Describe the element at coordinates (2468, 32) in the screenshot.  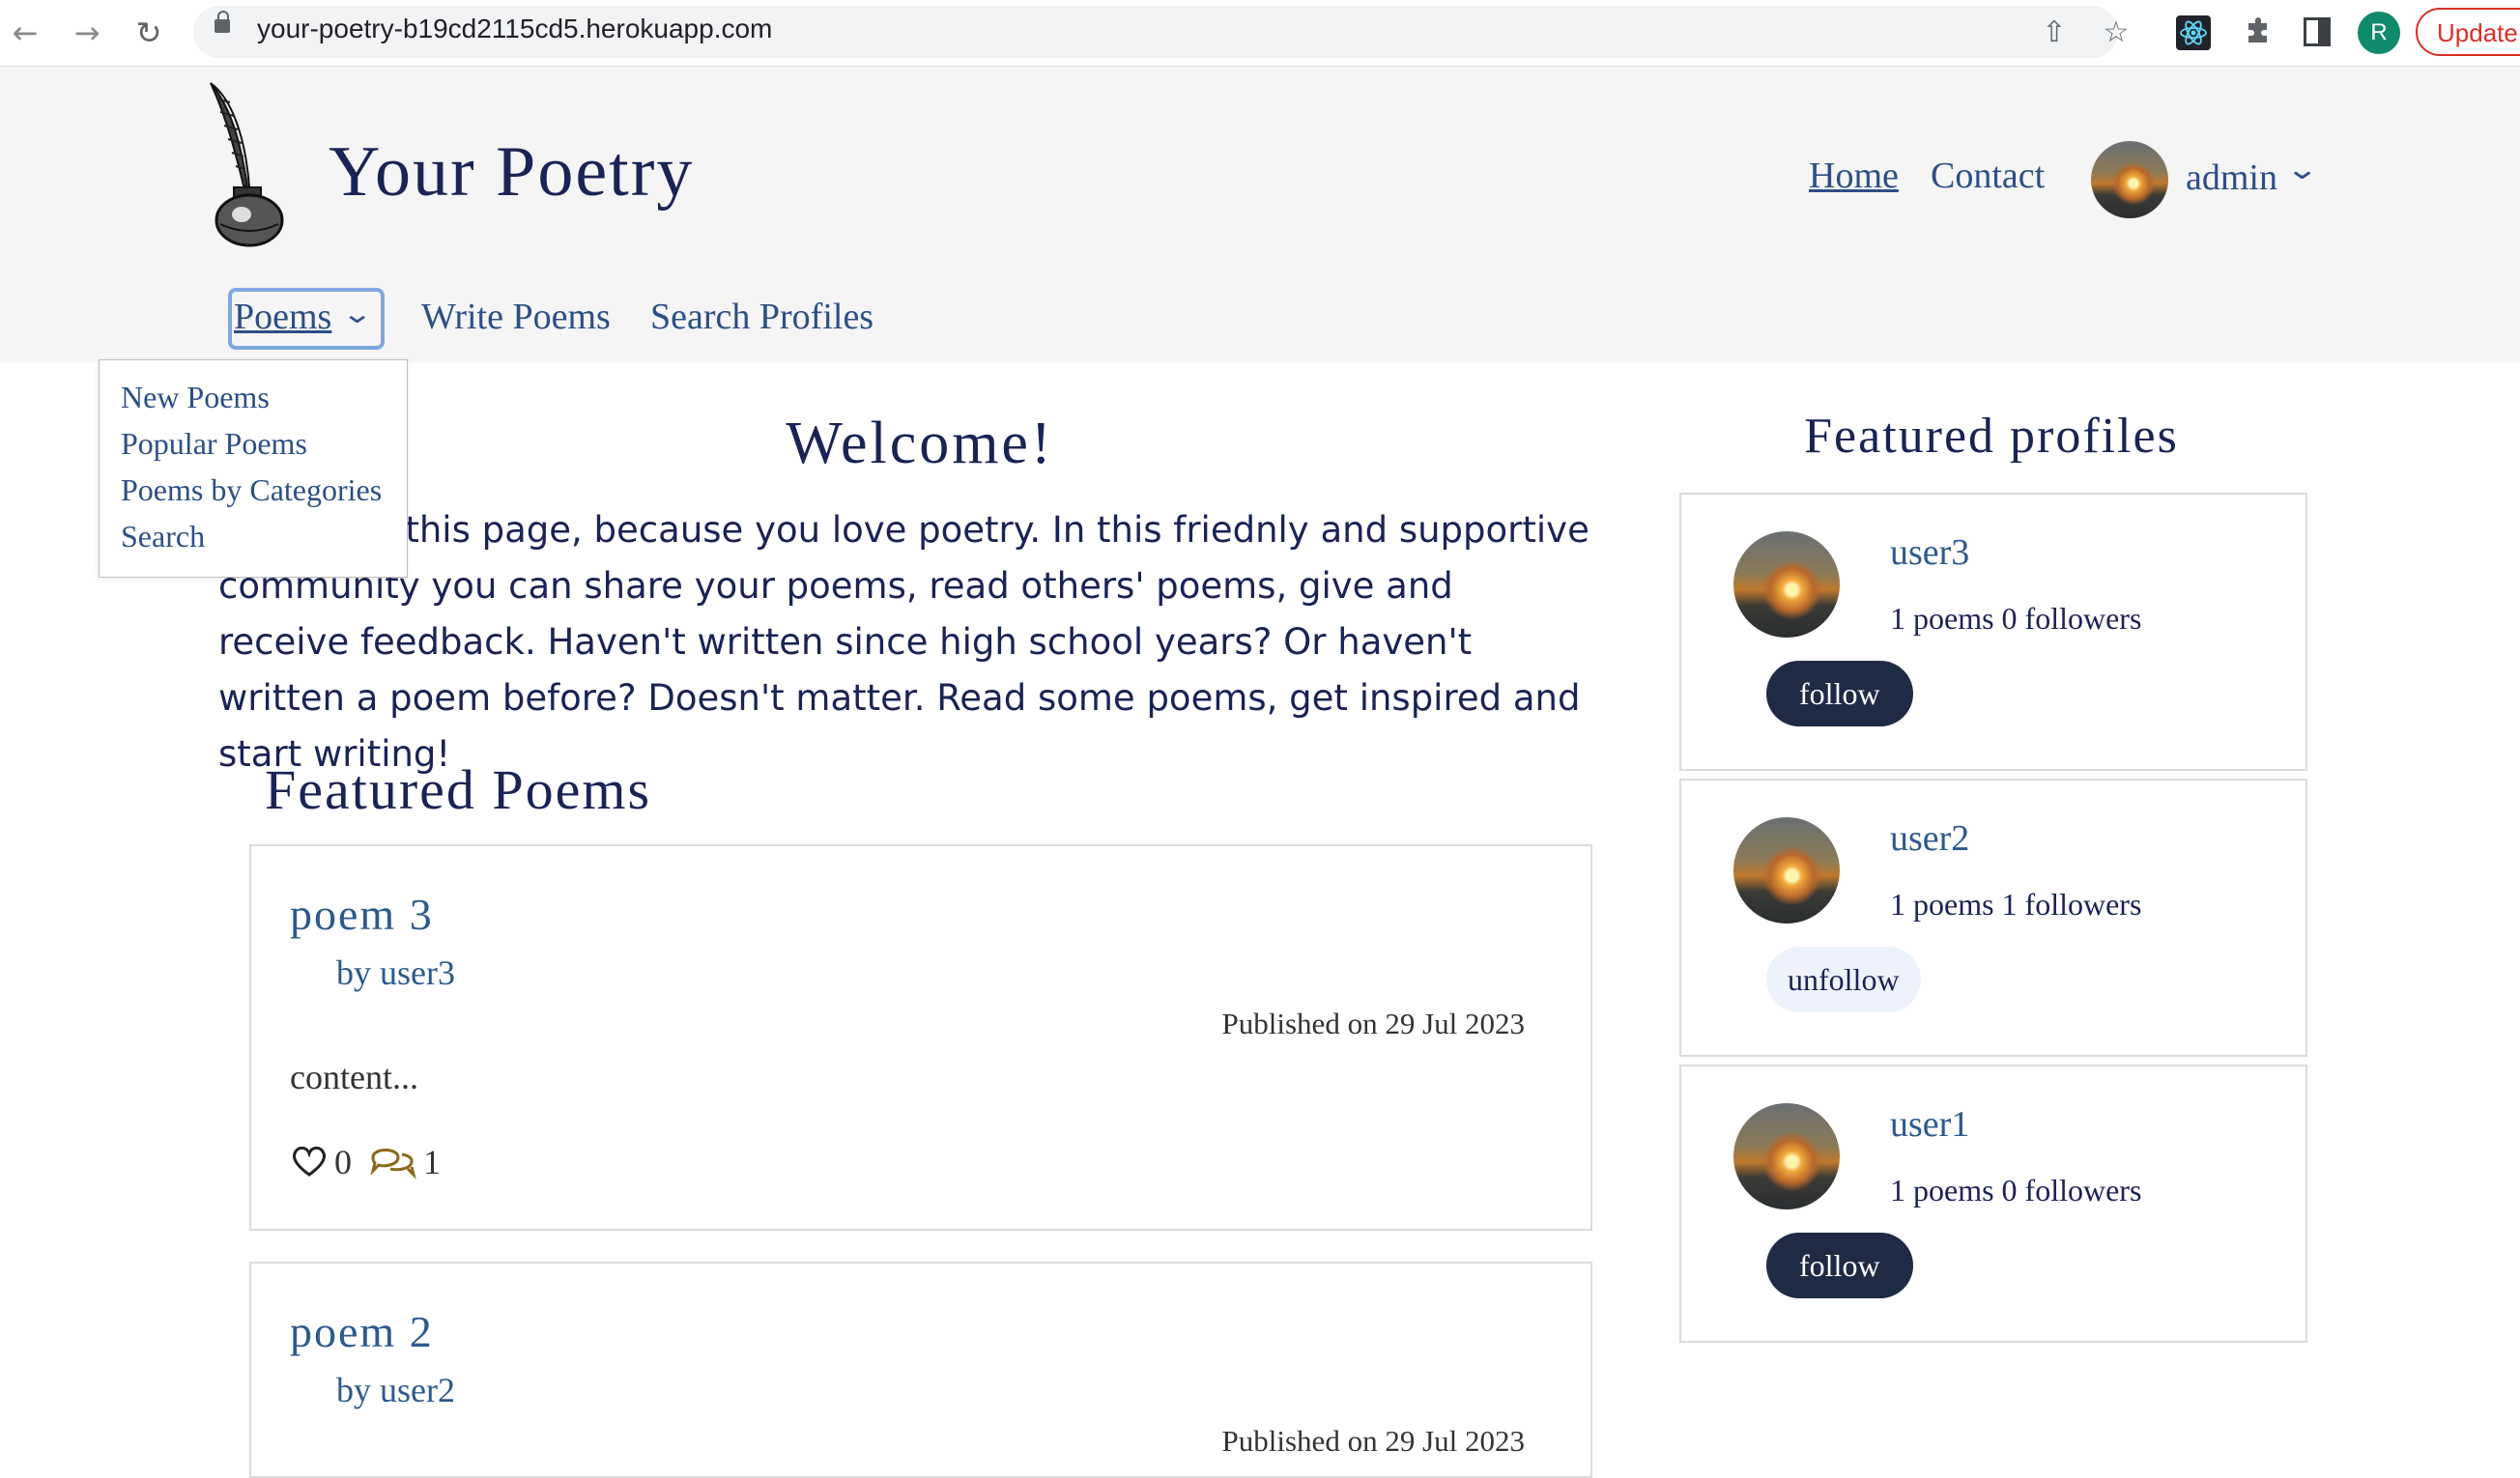
I see `update-button: Update` at that location.